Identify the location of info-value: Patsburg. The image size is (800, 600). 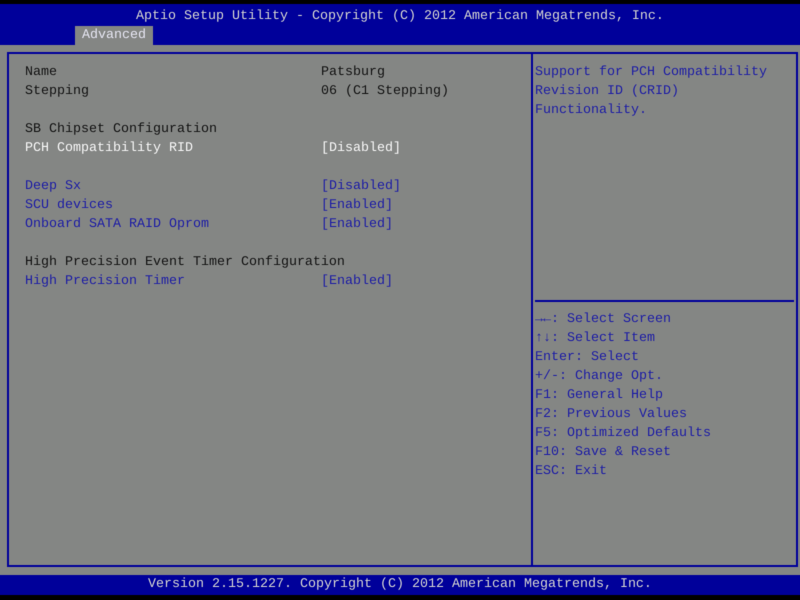
(353, 73).